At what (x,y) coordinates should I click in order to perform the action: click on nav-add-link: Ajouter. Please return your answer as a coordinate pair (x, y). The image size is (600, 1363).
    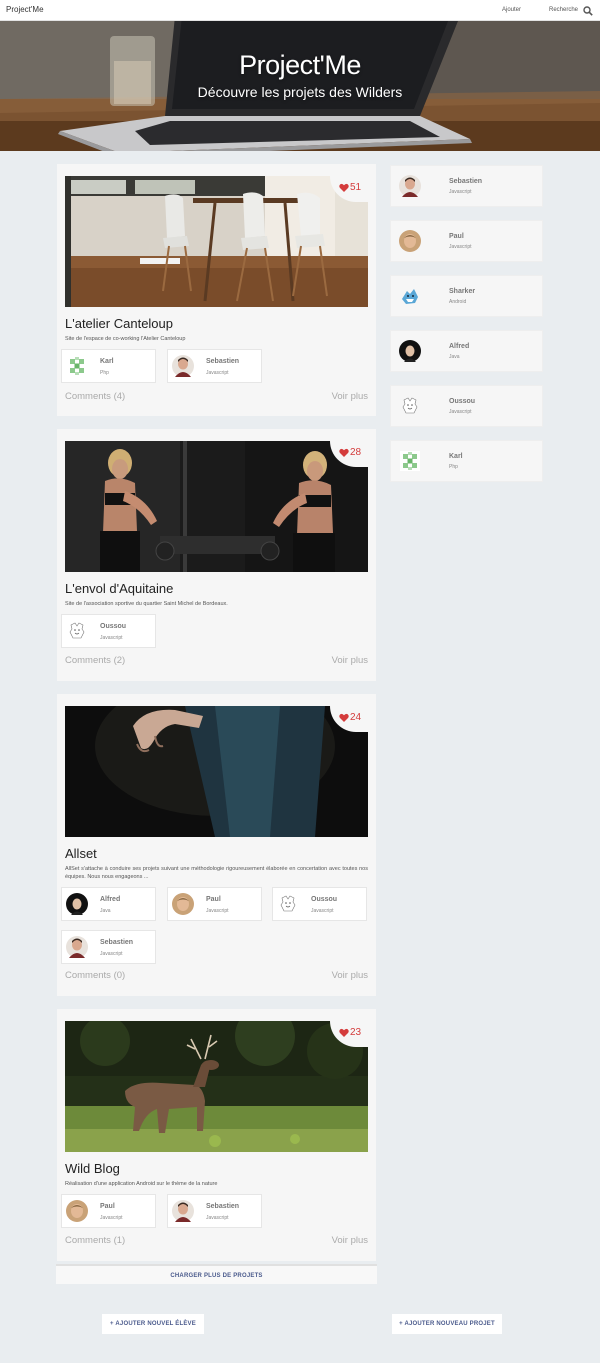
    Looking at the image, I should click on (511, 10).